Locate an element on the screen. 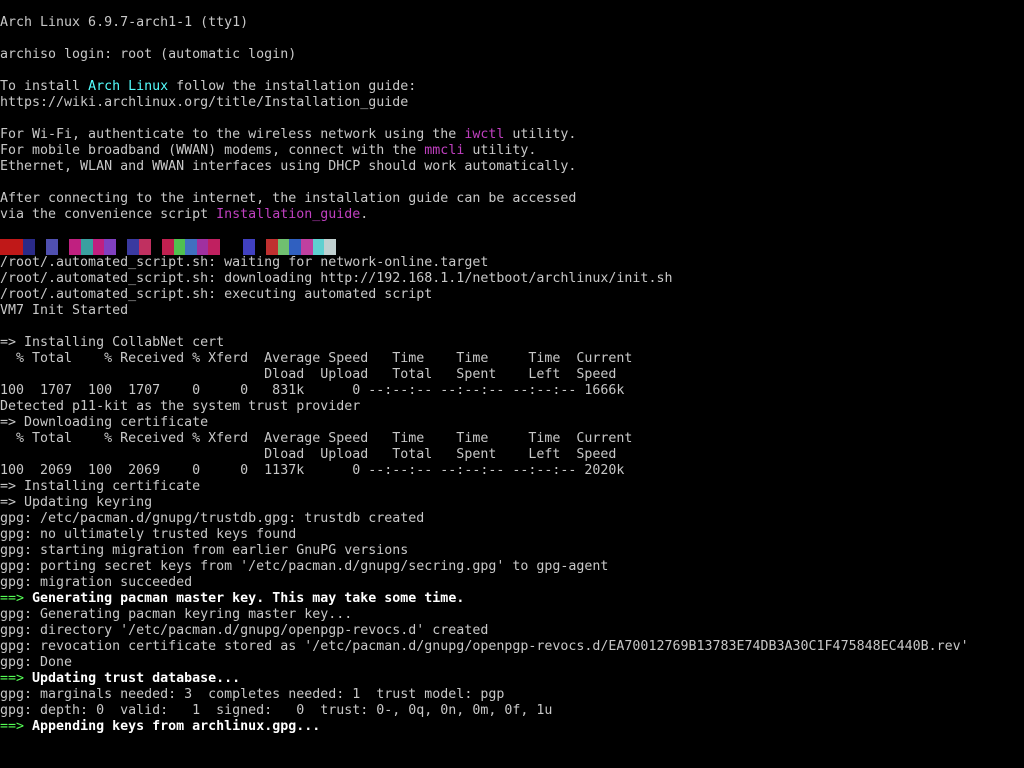 This screenshot has height=768, width=1024. console-text: => Installing certificate is located at coordinates (100, 486).